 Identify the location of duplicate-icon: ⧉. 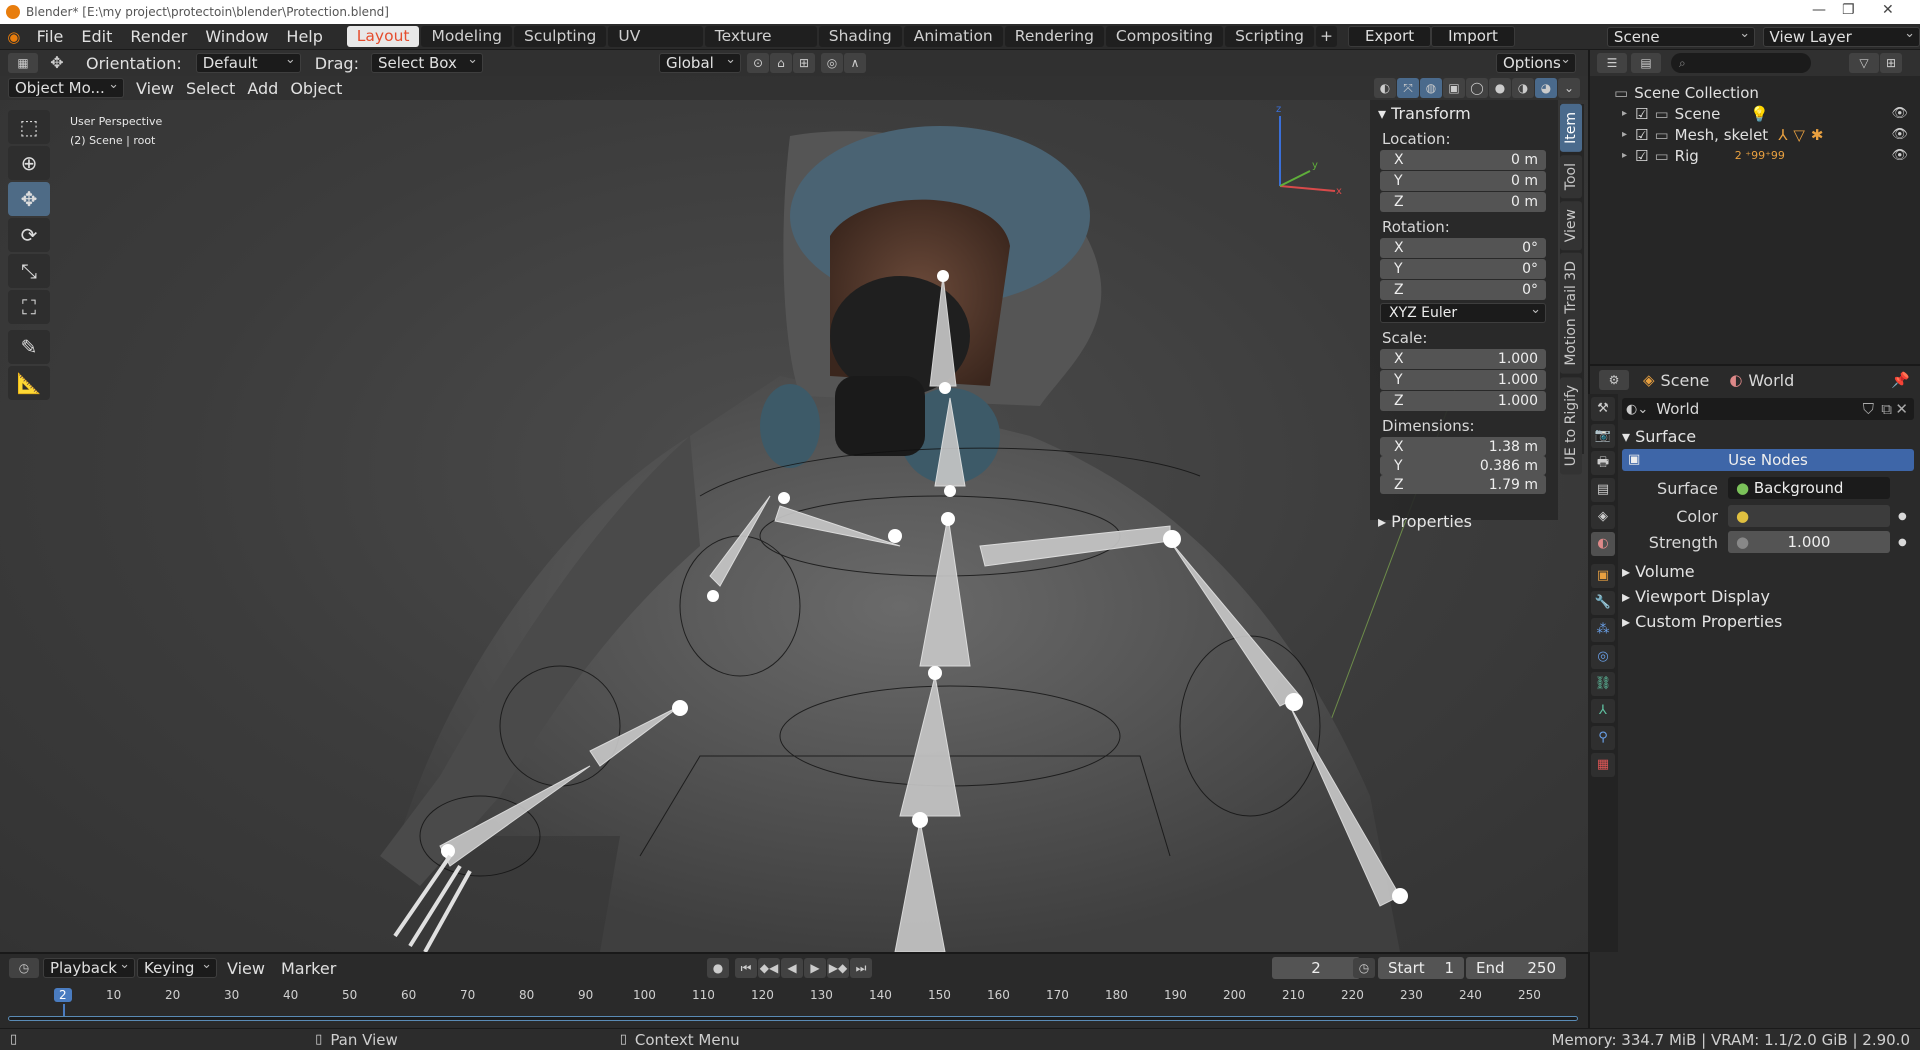
(1886, 409).